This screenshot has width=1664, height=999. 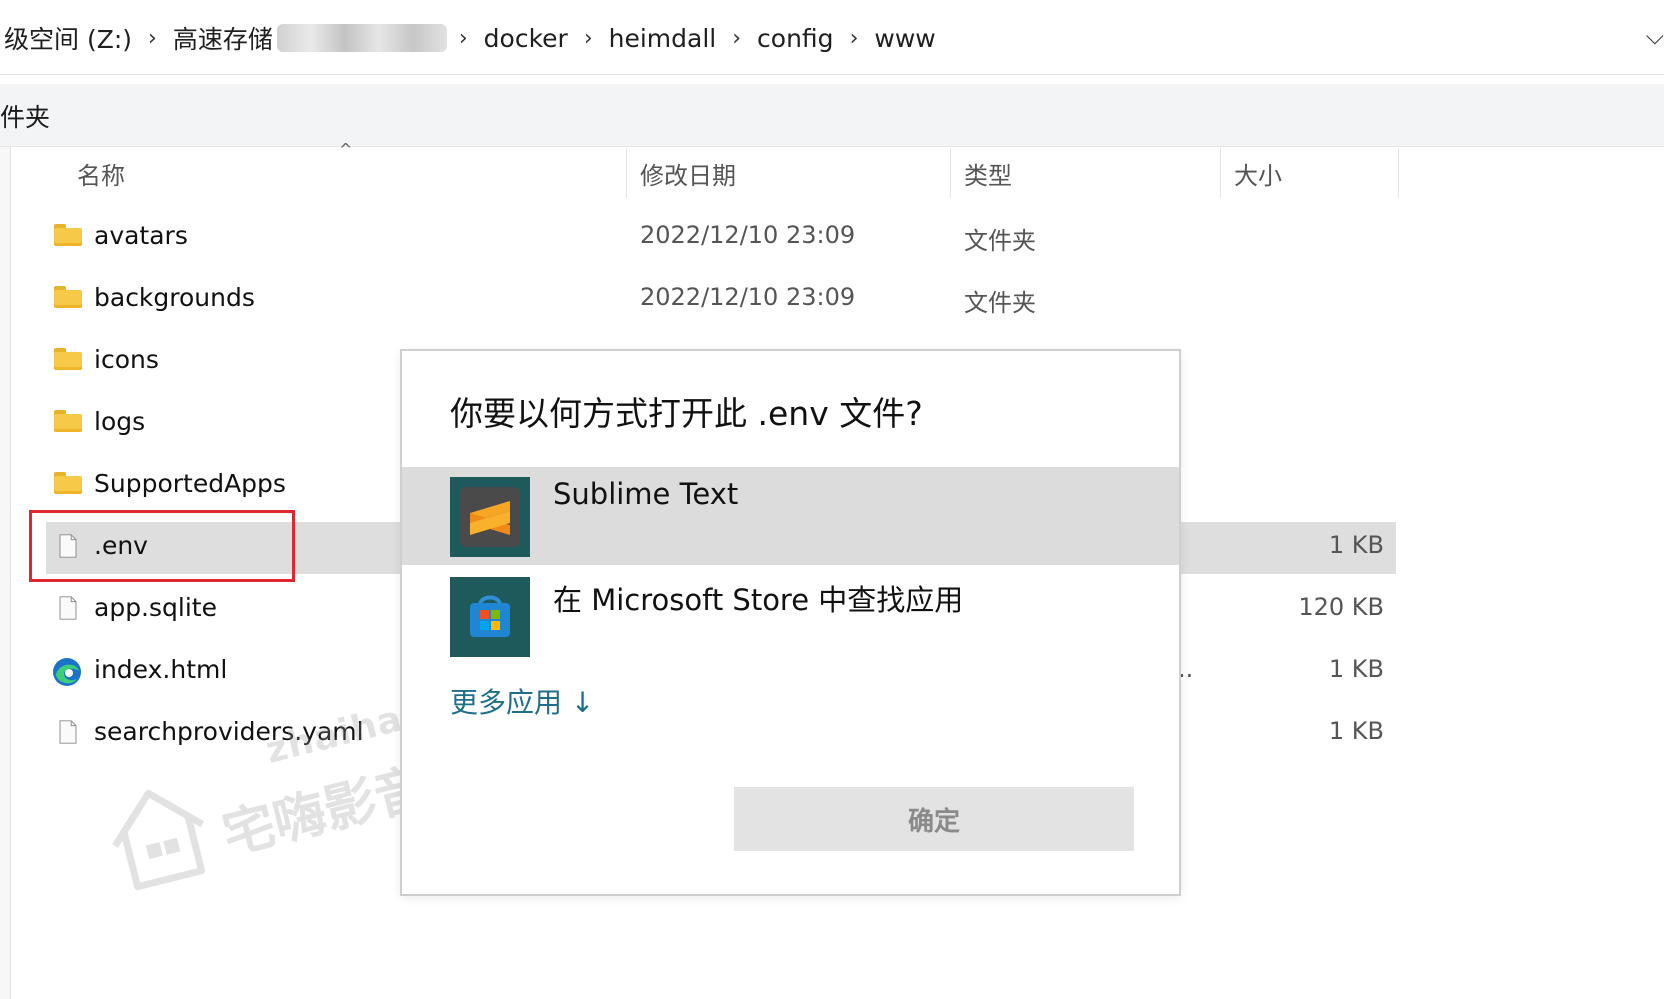 What do you see at coordinates (904, 38) in the screenshot?
I see `breadcrumb-item-www: www` at bounding box center [904, 38].